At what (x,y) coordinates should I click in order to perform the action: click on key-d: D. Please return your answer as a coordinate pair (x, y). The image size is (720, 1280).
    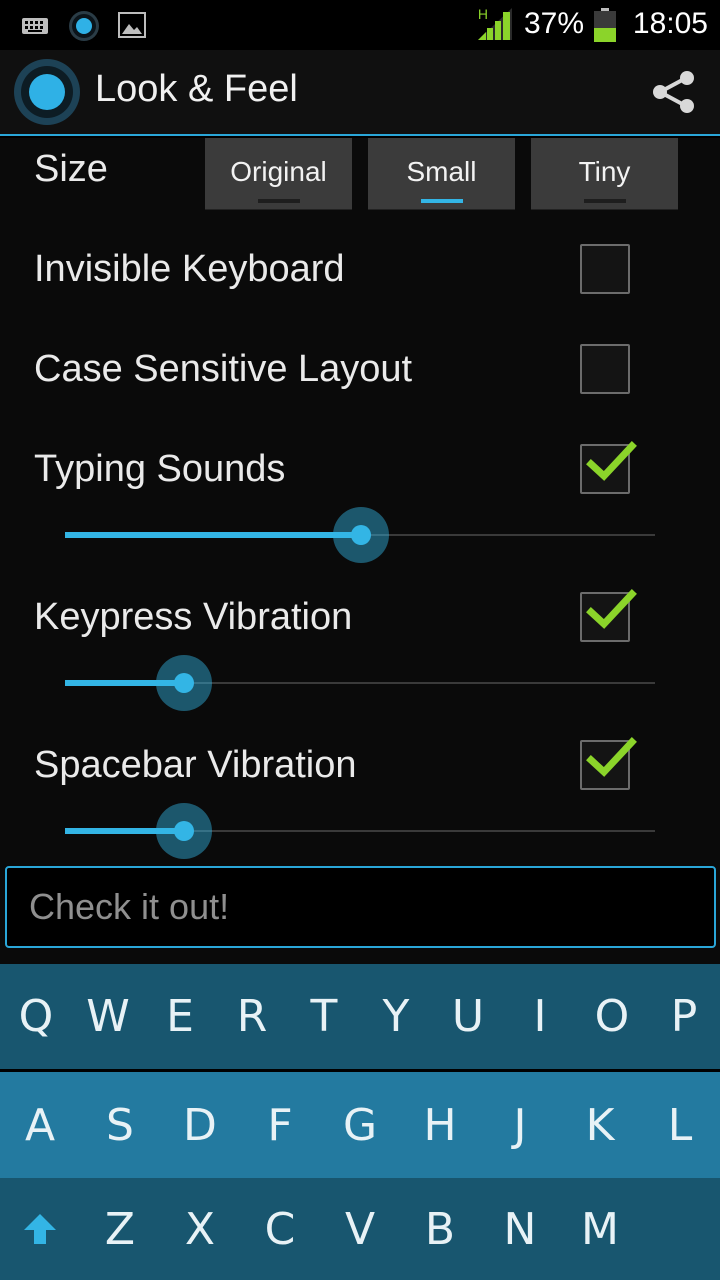
    Looking at the image, I should click on (200, 1125).